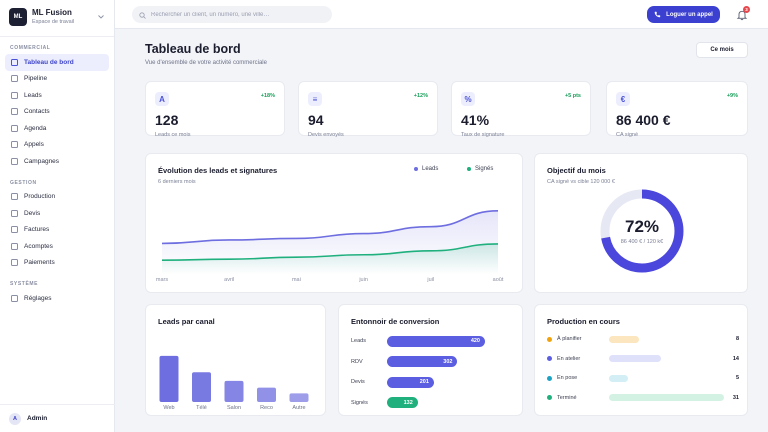 This screenshot has height=432, width=768. I want to click on funnel-row: Signés 132, so click(384, 403).